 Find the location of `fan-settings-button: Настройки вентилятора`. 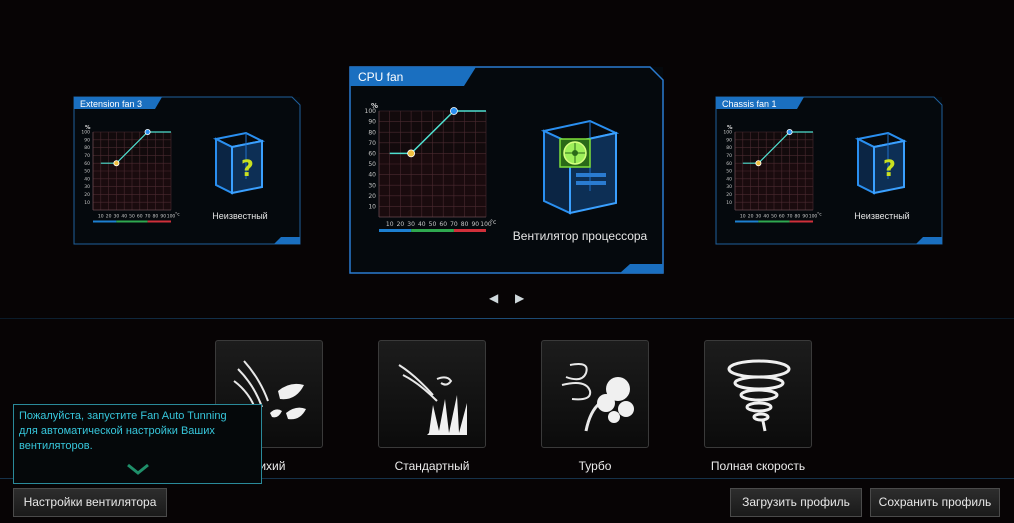

fan-settings-button: Настройки вентилятора is located at coordinates (90, 502).